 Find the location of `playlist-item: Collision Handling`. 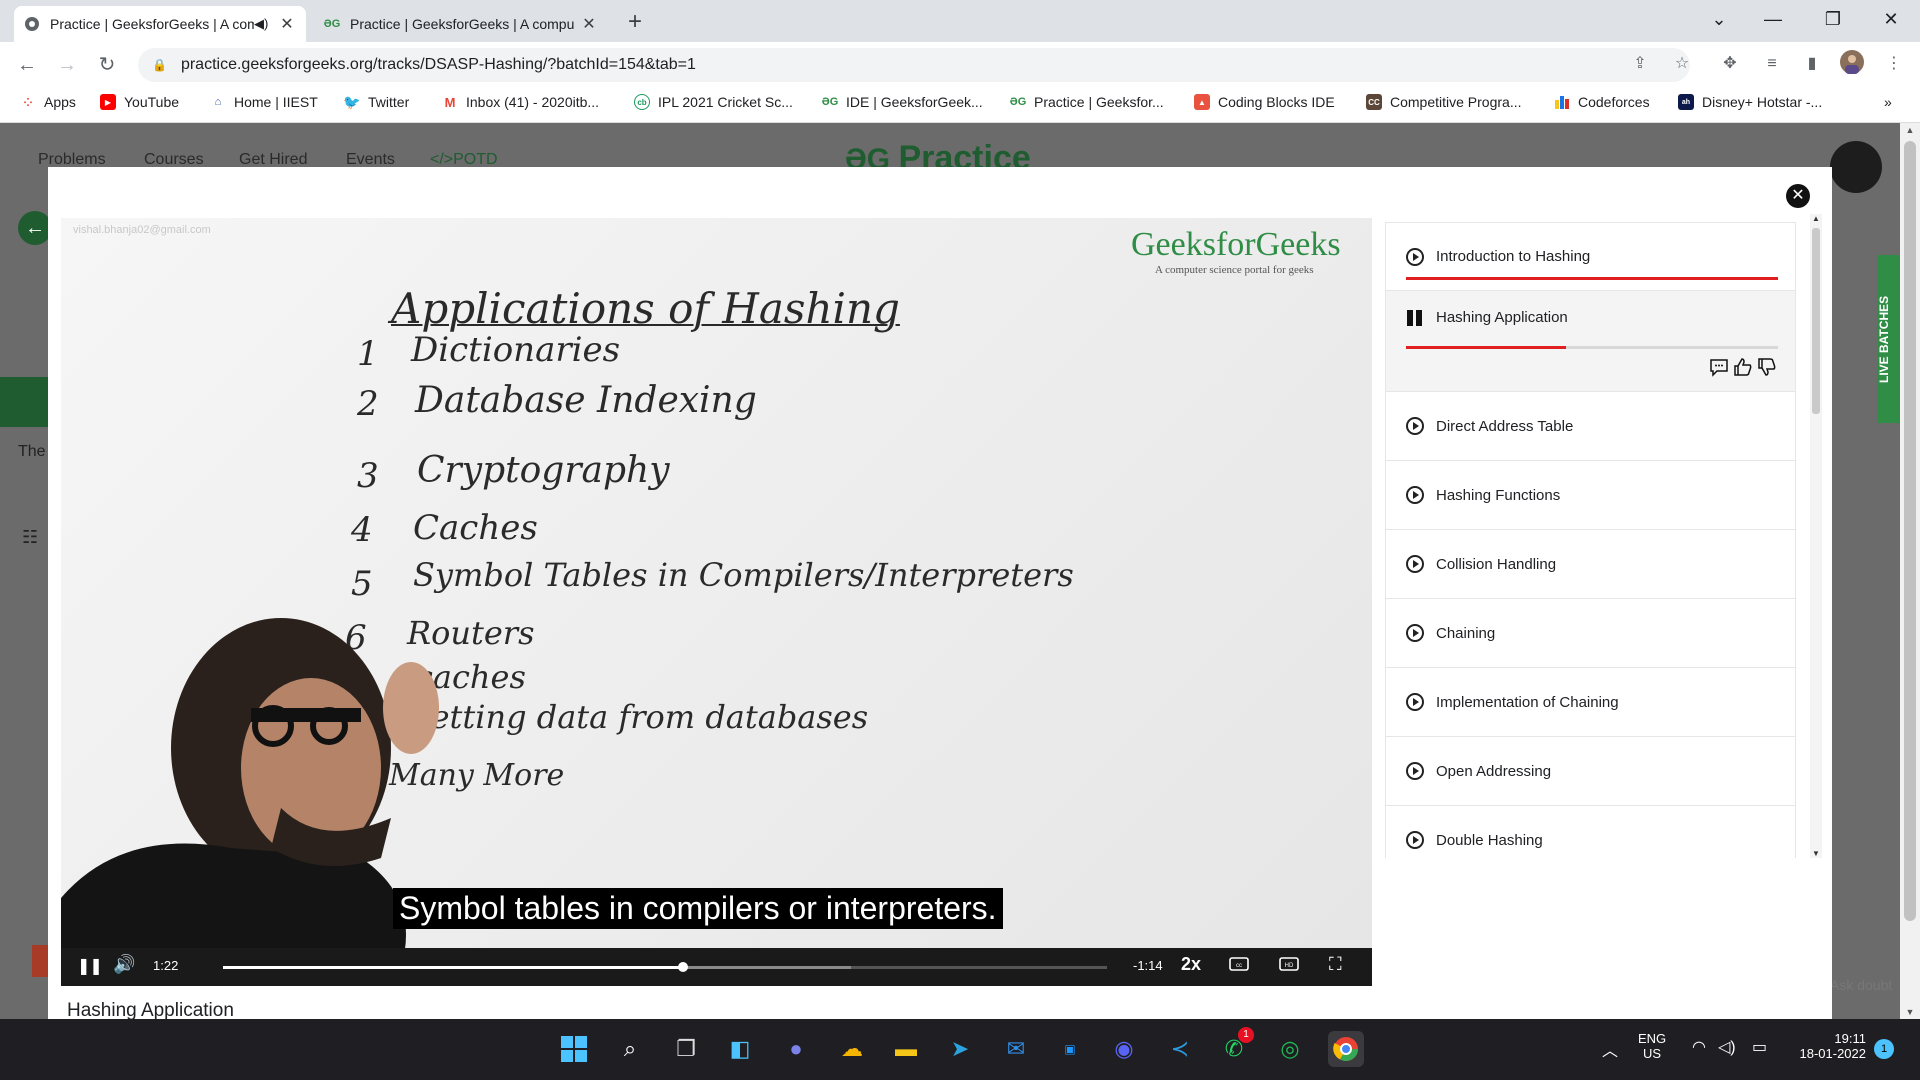

playlist-item: Collision Handling is located at coordinates (1590, 564).